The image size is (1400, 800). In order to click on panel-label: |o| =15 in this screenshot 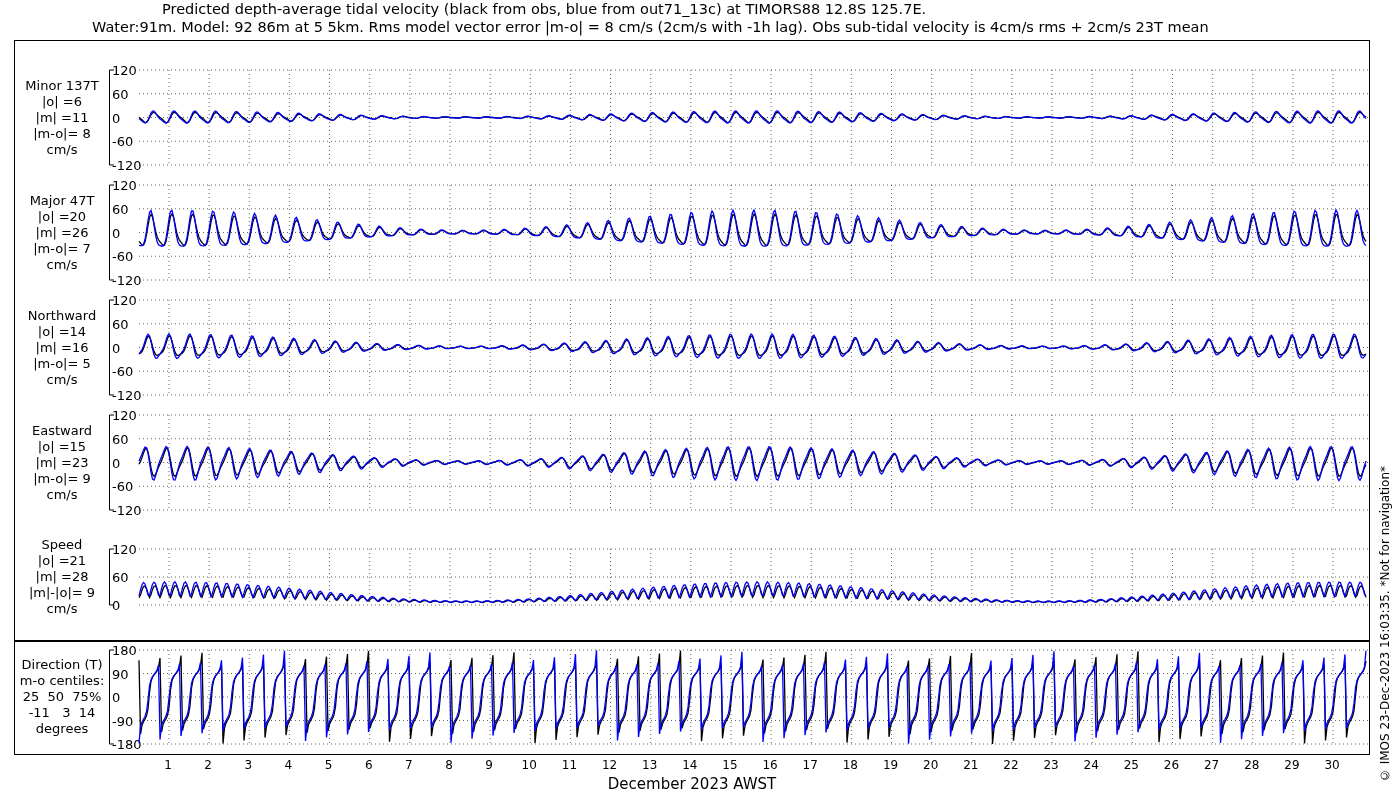, I will do `click(62, 446)`.